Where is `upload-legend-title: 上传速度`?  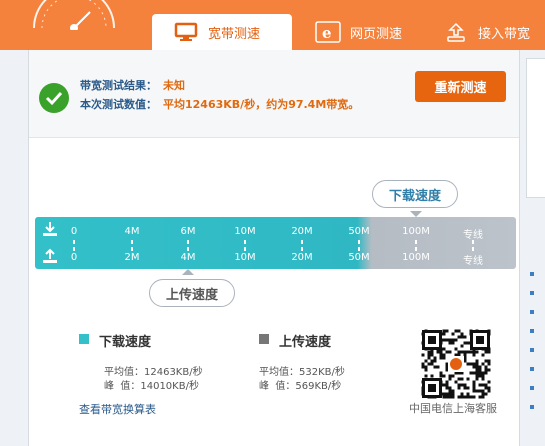
upload-legend-title: 上传速度 is located at coordinates (305, 342).